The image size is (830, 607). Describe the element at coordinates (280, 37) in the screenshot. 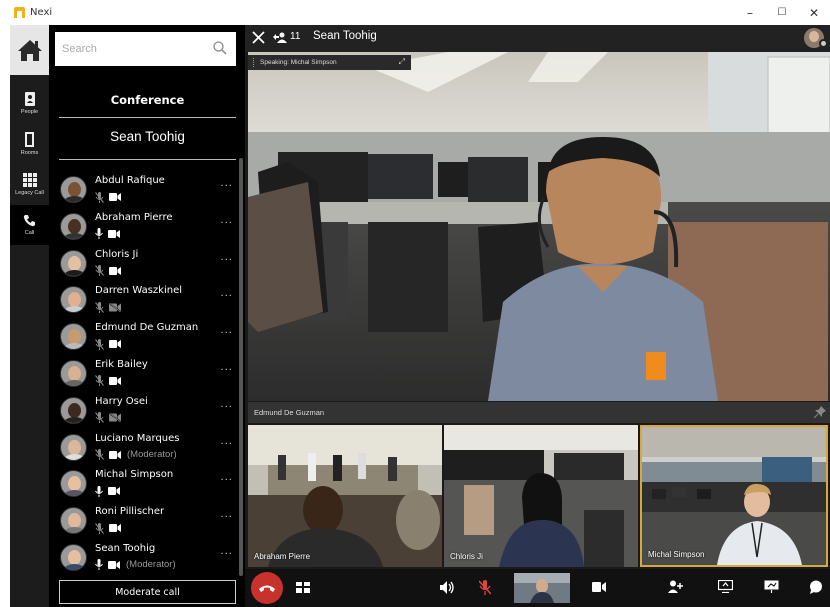

I see `participants-icon` at that location.